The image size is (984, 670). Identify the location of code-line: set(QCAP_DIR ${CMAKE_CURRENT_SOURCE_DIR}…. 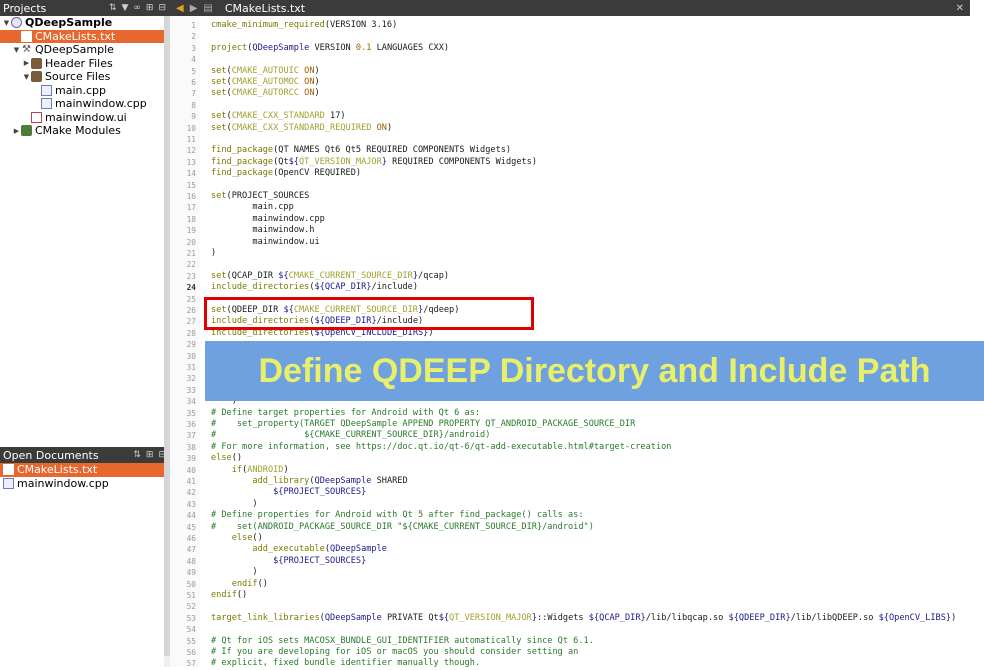
(330, 276).